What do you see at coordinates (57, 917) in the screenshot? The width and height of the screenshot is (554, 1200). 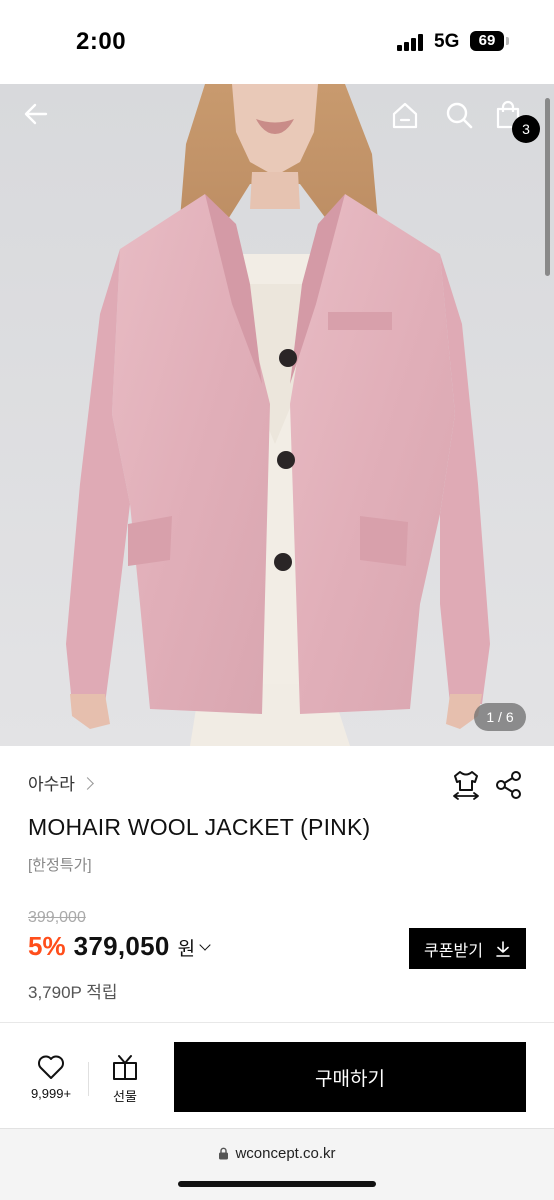 I see `original-price: 399,000` at bounding box center [57, 917].